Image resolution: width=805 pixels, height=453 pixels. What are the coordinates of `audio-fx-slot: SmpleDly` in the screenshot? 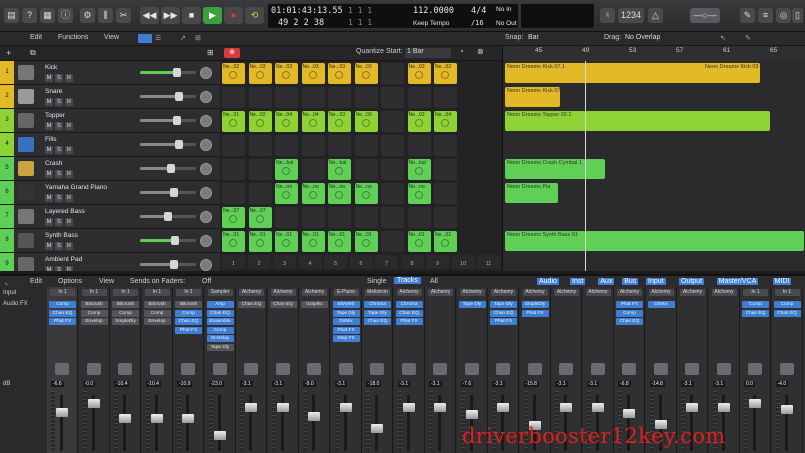 It's located at (125, 321).